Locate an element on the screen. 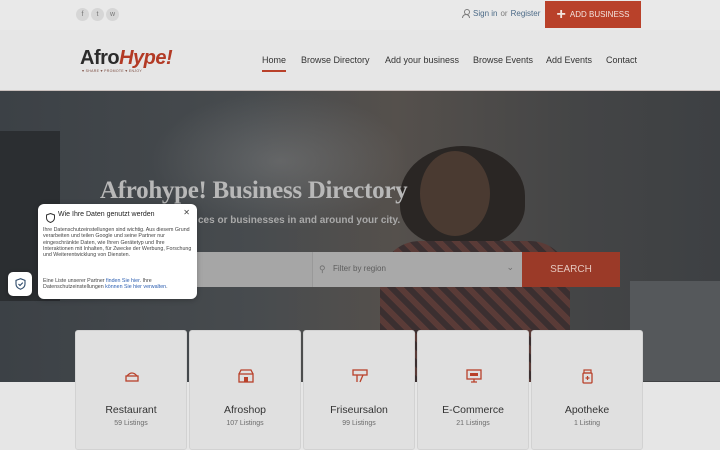 The image size is (720, 450). account-links: Sign in or Register is located at coordinates (501, 13).